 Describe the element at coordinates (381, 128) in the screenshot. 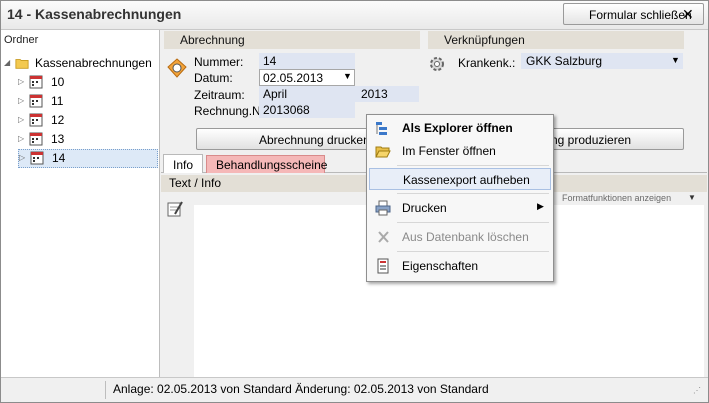

I see `explorer-icon` at that location.